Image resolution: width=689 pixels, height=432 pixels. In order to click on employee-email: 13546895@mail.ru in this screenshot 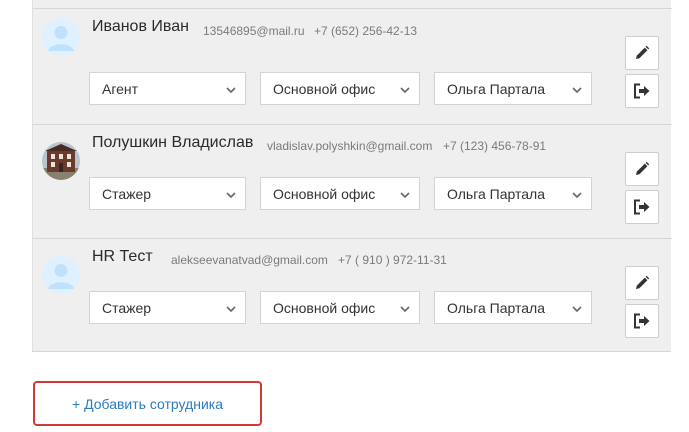, I will do `click(254, 31)`.